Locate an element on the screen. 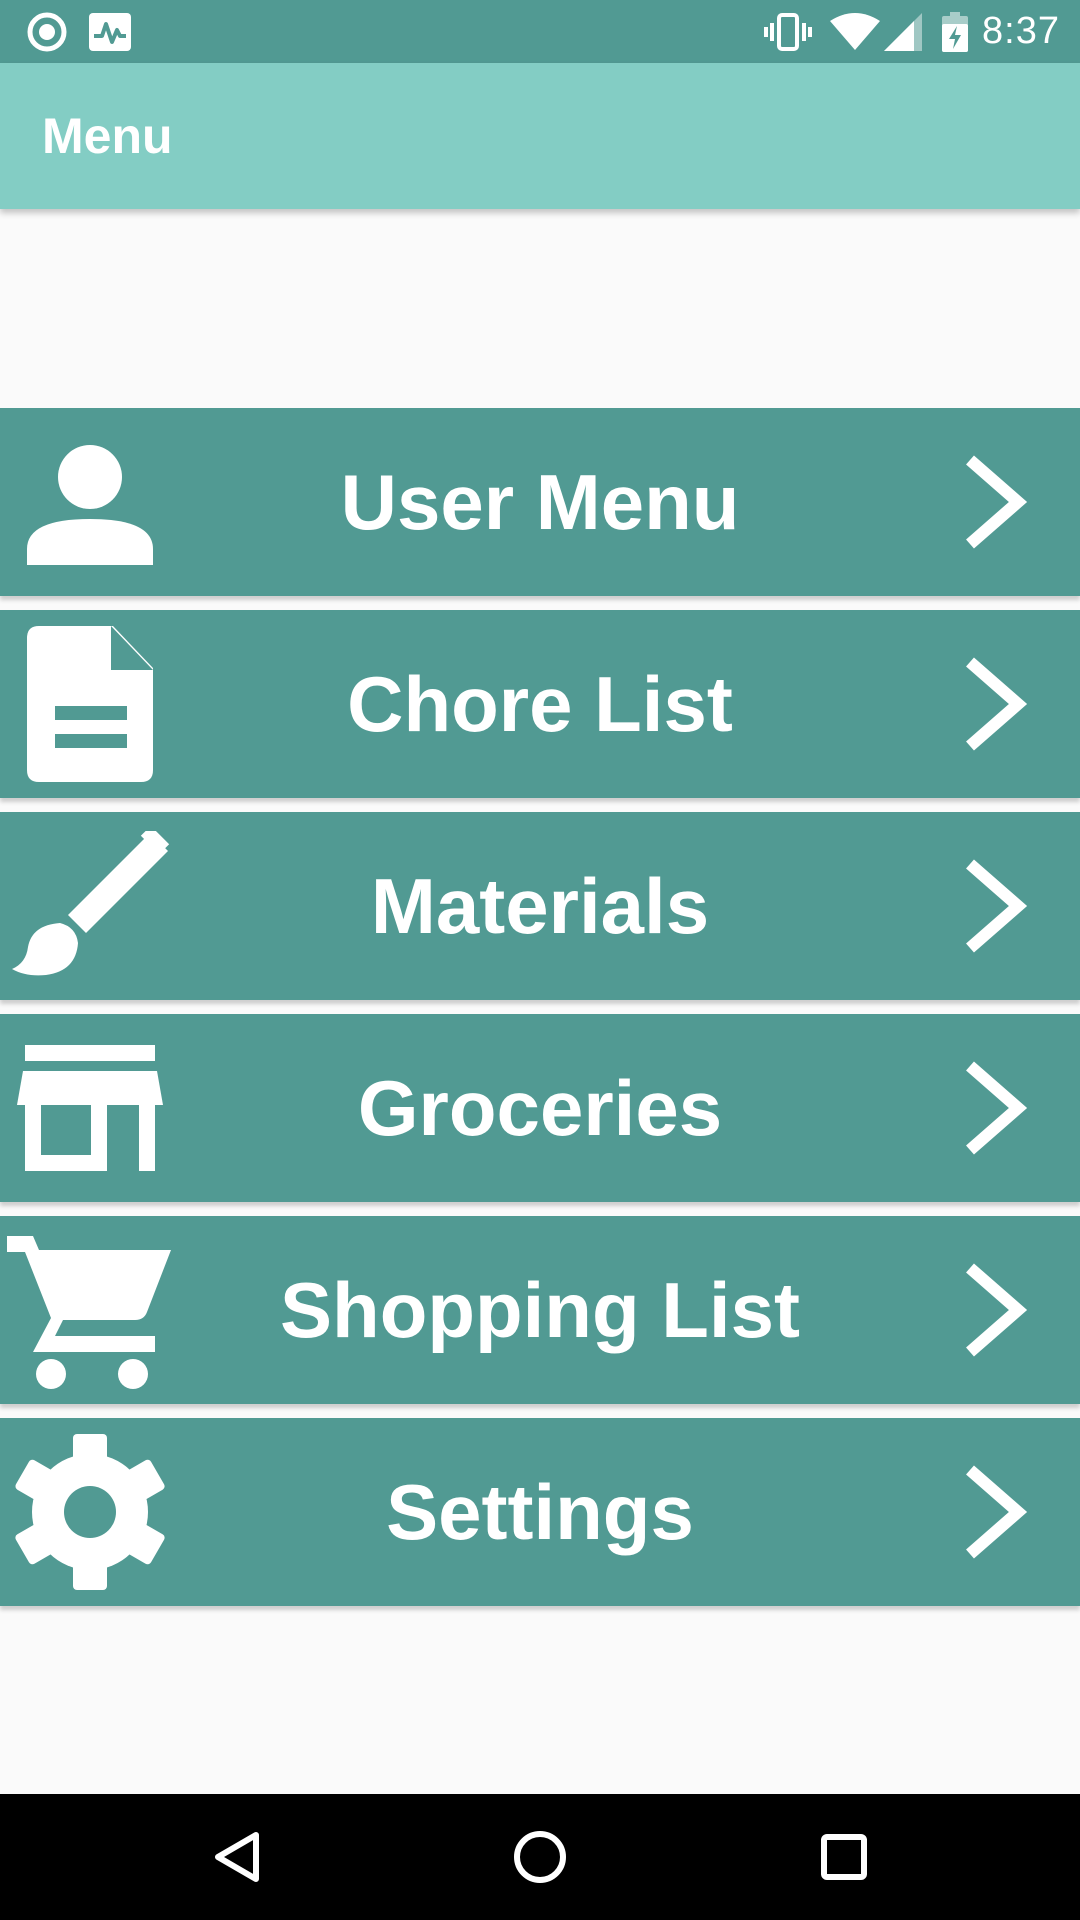  home-icon is located at coordinates (540, 1857).